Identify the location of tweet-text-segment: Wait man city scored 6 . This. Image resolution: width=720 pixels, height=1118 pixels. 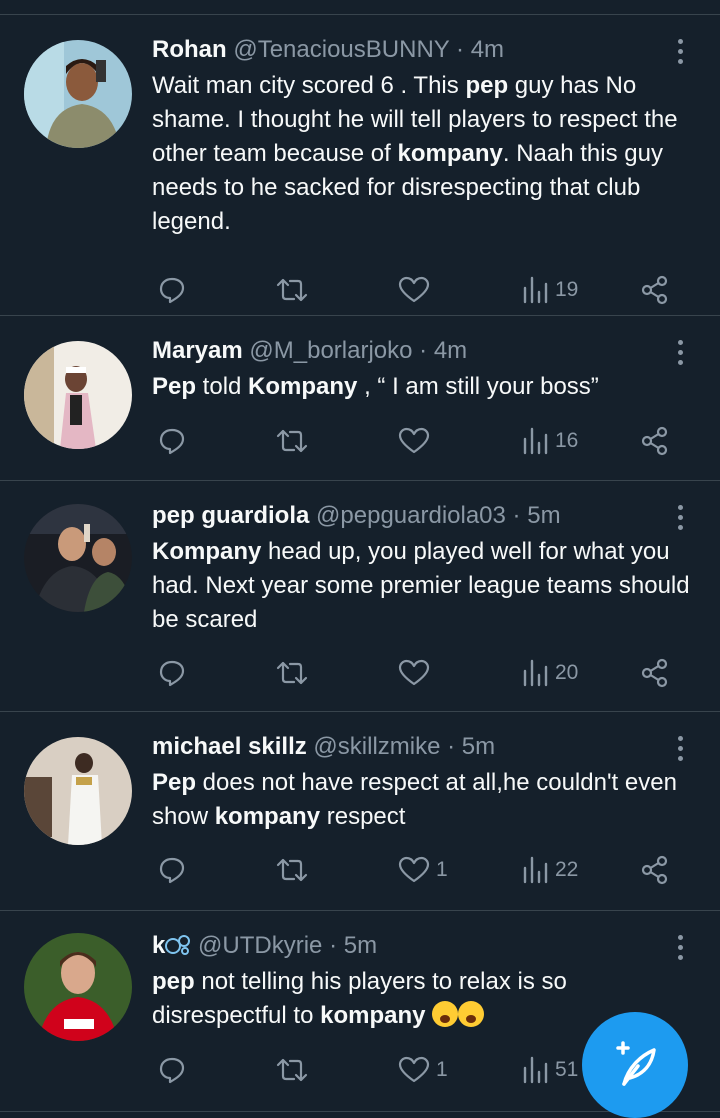
(309, 85).